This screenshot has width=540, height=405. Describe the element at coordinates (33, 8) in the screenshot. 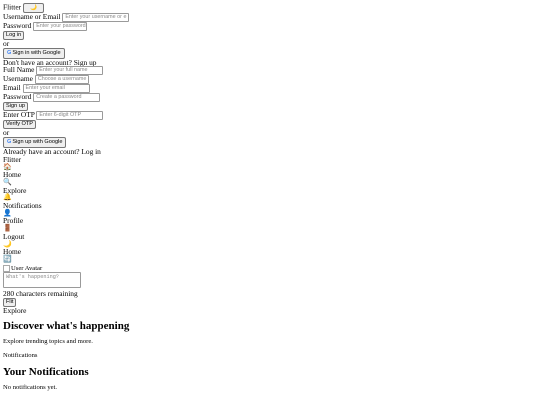

I see `moon-icon: 🌙` at that location.